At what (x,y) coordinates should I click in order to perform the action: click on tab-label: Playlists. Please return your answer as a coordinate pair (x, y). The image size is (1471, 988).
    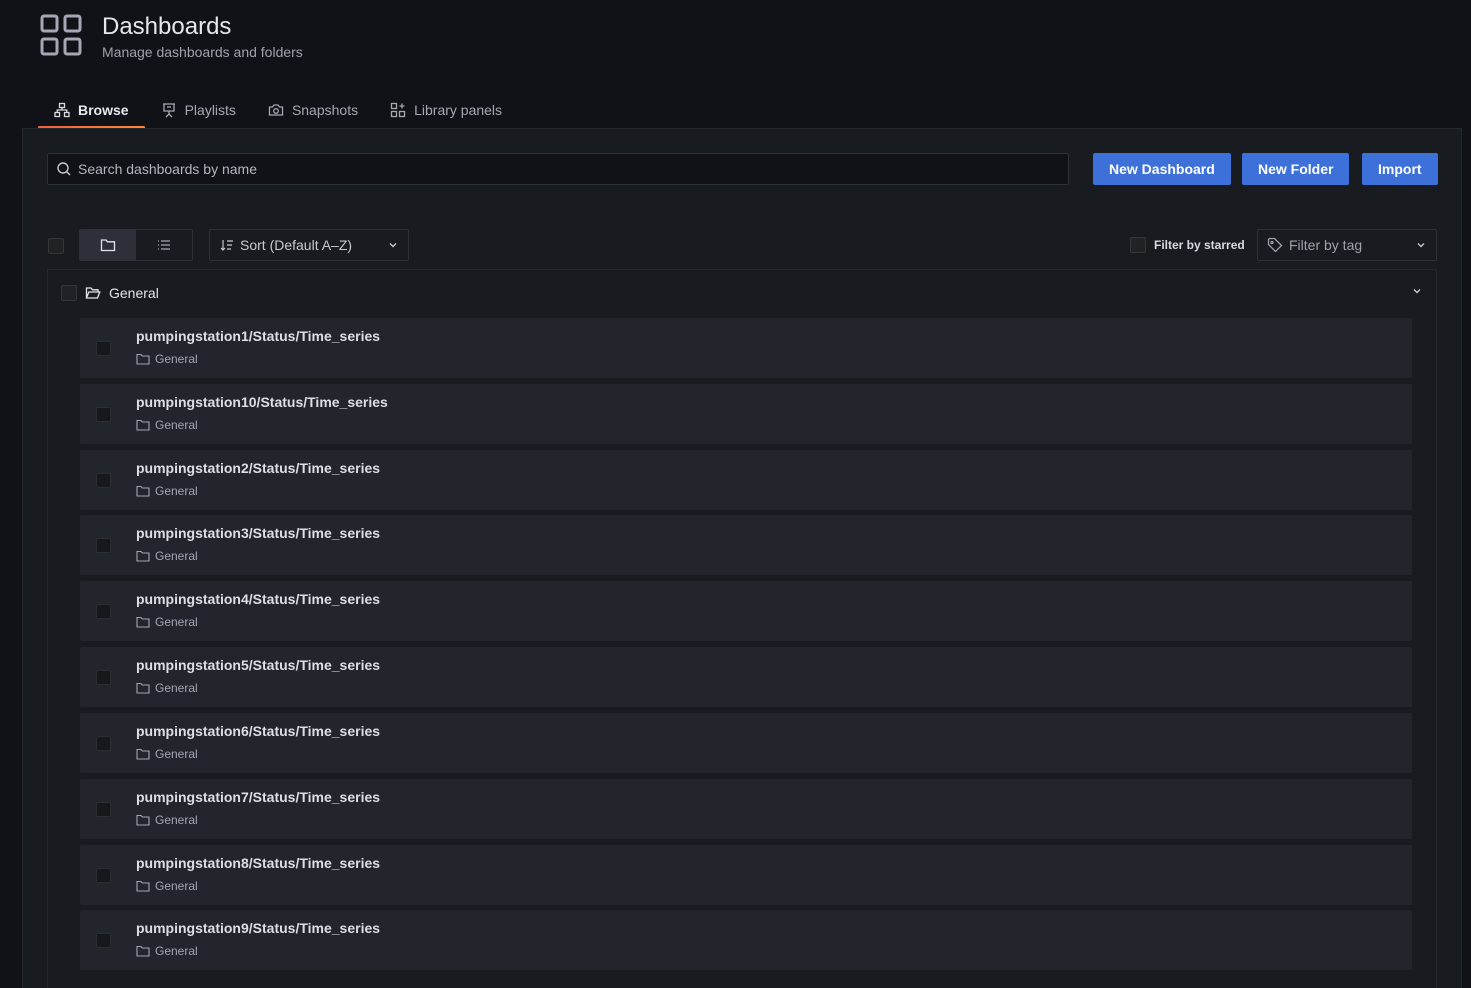
    Looking at the image, I should click on (210, 110).